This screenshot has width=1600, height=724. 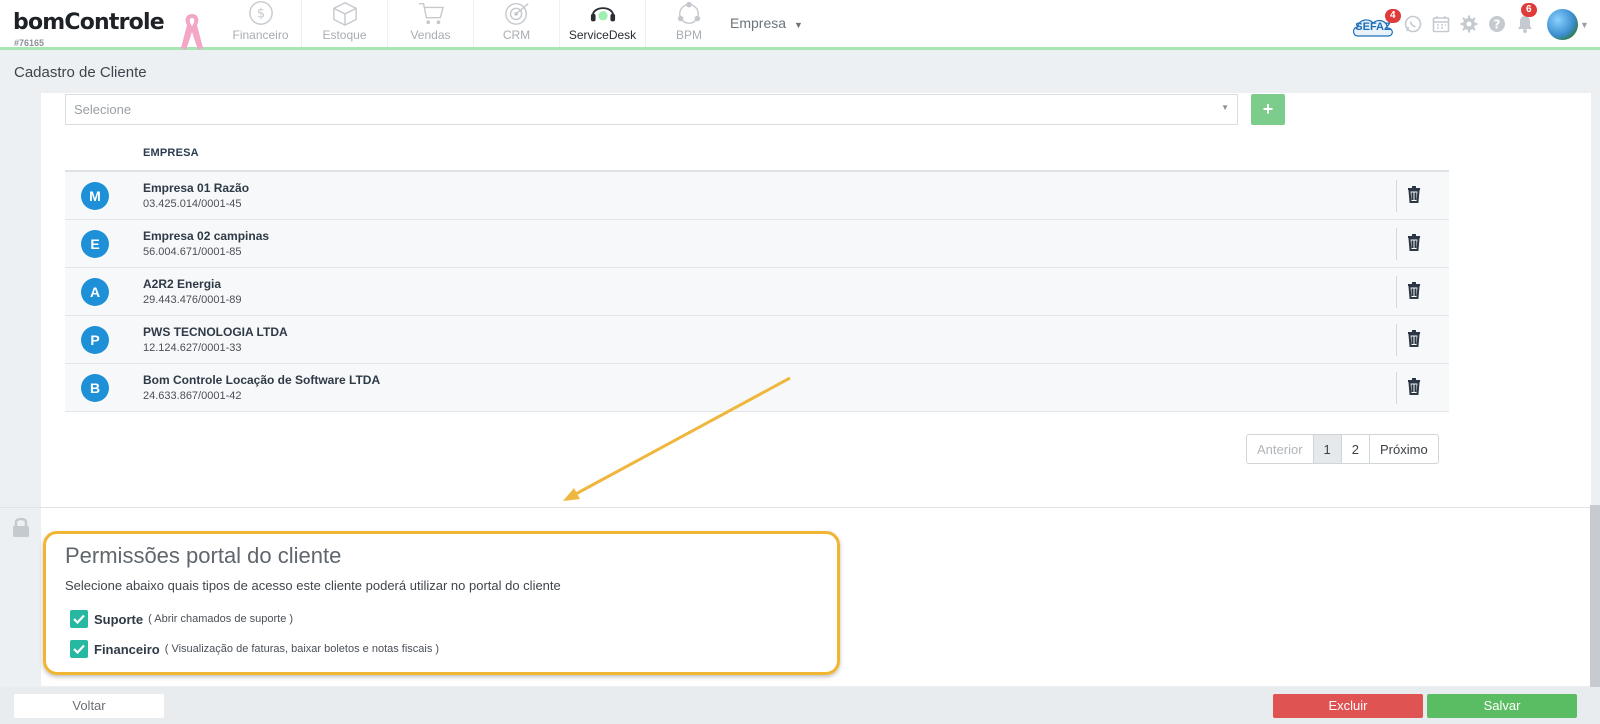 What do you see at coordinates (1529, 10) in the screenshot?
I see `notifications-badge: 6` at bounding box center [1529, 10].